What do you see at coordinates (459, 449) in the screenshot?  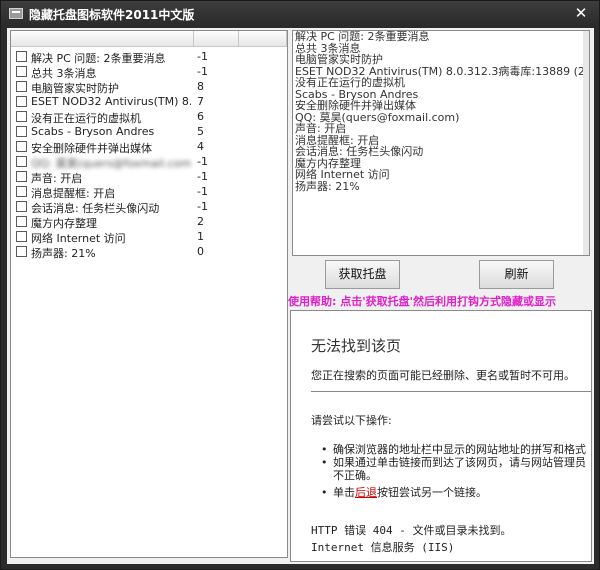 I see `suggestion-text: 确保浏览器的地址栏中显示的网站地址的拼写和格式` at bounding box center [459, 449].